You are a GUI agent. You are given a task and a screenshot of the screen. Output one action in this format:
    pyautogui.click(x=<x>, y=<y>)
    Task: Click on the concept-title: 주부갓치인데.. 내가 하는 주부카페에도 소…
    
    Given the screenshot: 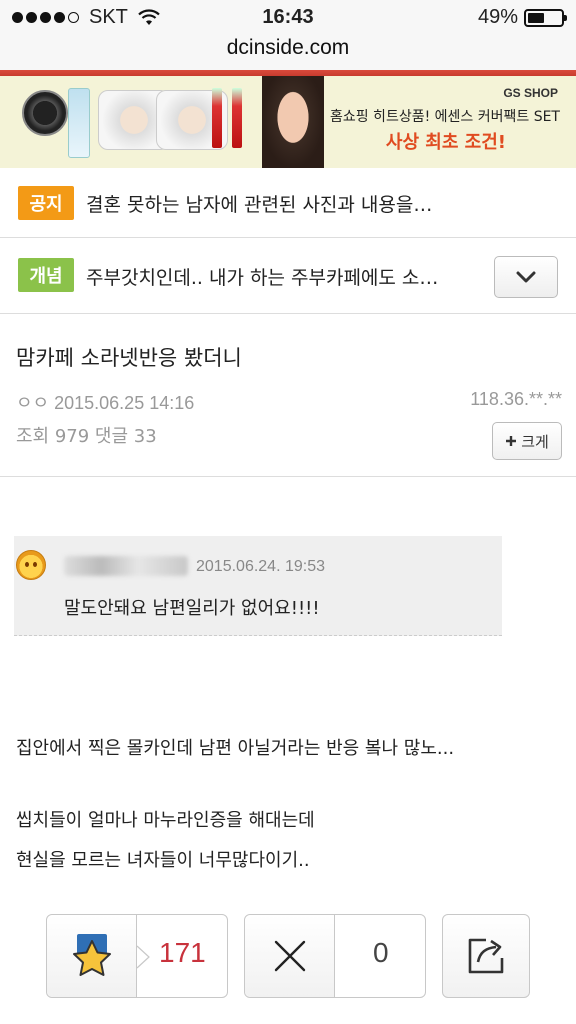 What is the action you would take?
    pyautogui.click(x=281, y=276)
    